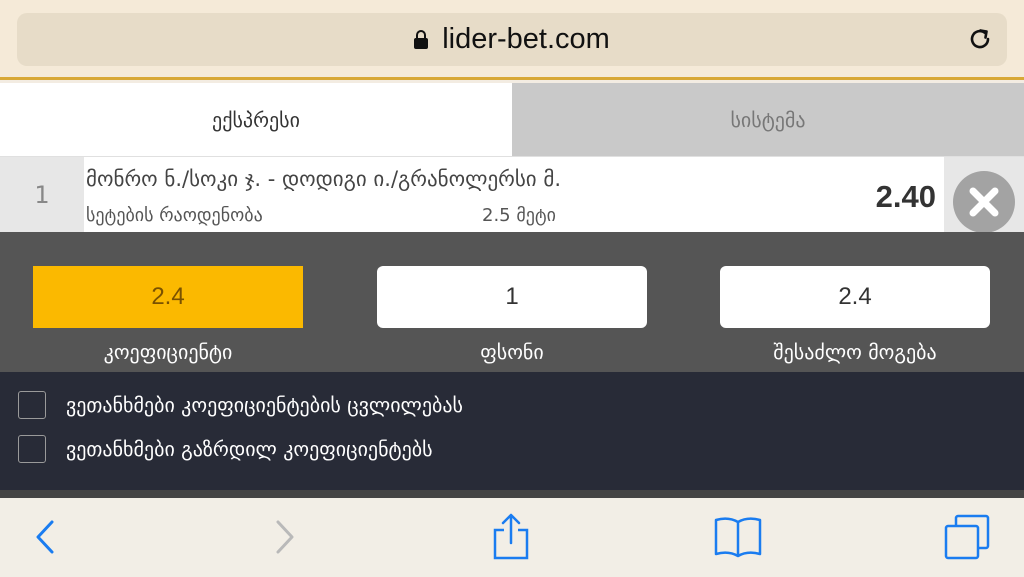 Image resolution: width=1024 pixels, height=577 pixels. Describe the element at coordinates (168, 352) in the screenshot. I see `coefficient-label: კოეფიციენტი` at that location.